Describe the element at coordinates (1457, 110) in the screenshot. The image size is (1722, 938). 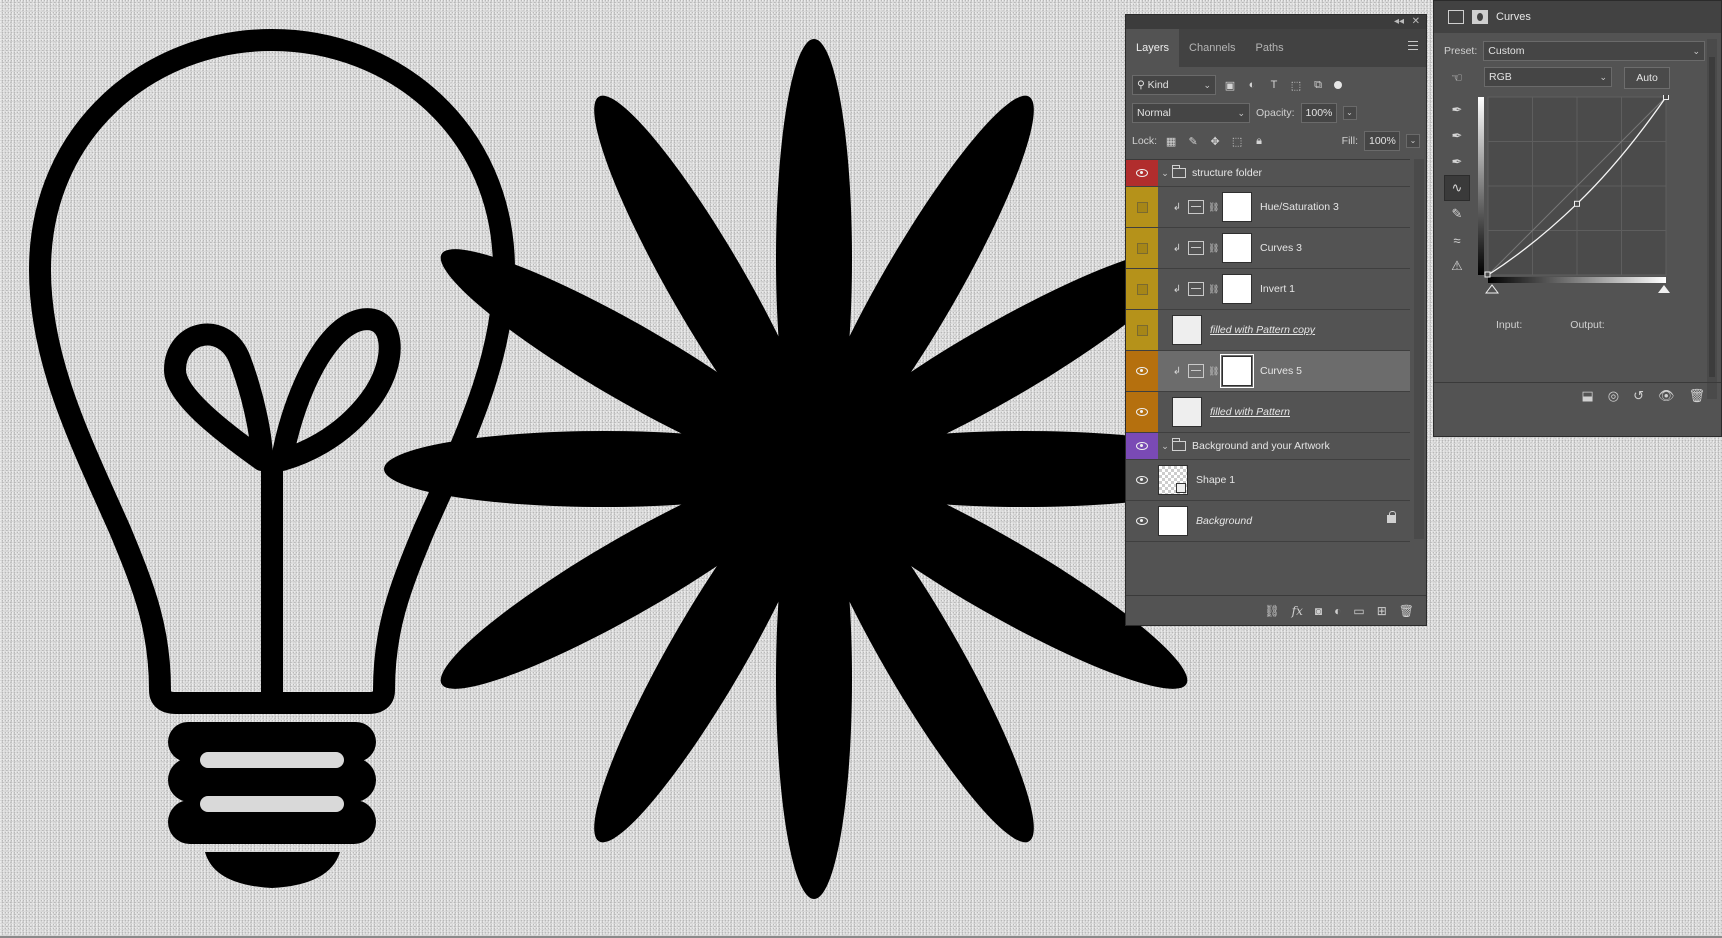
I see `black-point-eyedropper-icon: ✒` at that location.